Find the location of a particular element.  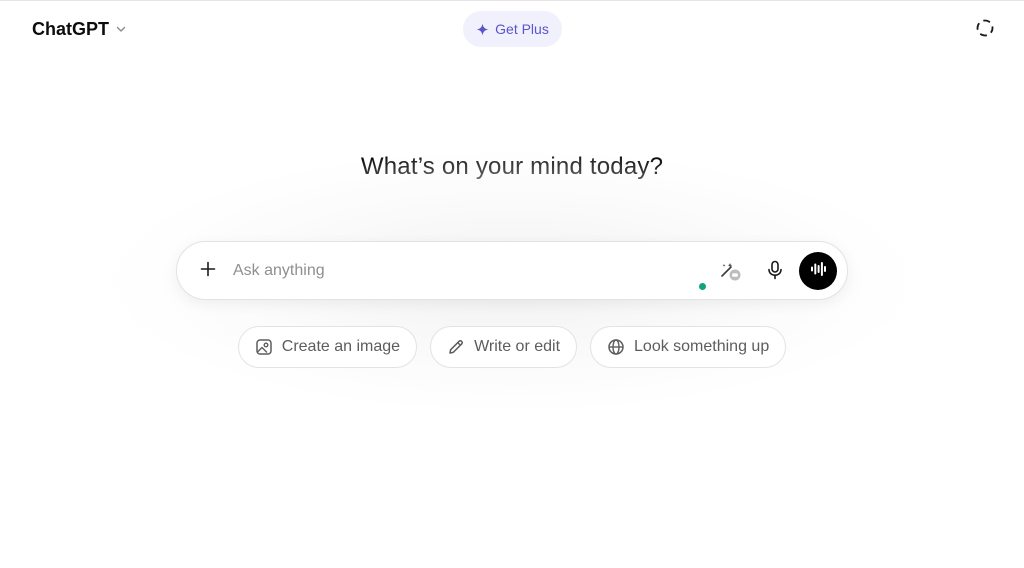

dictate-button is located at coordinates (775, 272).